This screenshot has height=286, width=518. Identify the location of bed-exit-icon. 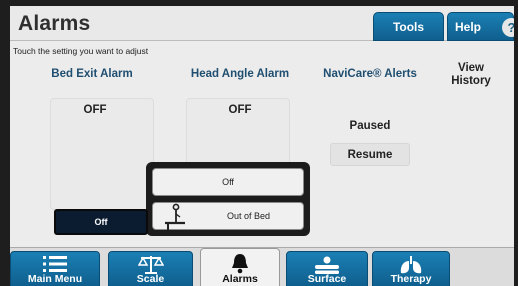
(175, 216).